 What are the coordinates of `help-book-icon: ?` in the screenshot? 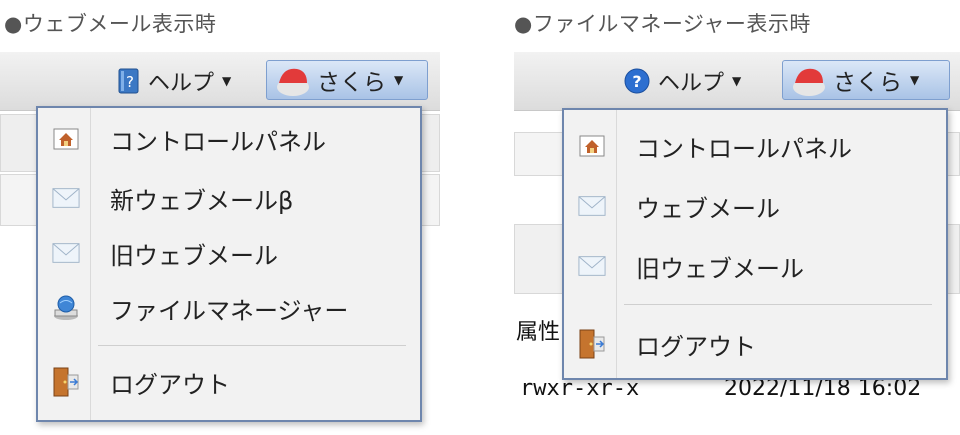 It's located at (129, 81).